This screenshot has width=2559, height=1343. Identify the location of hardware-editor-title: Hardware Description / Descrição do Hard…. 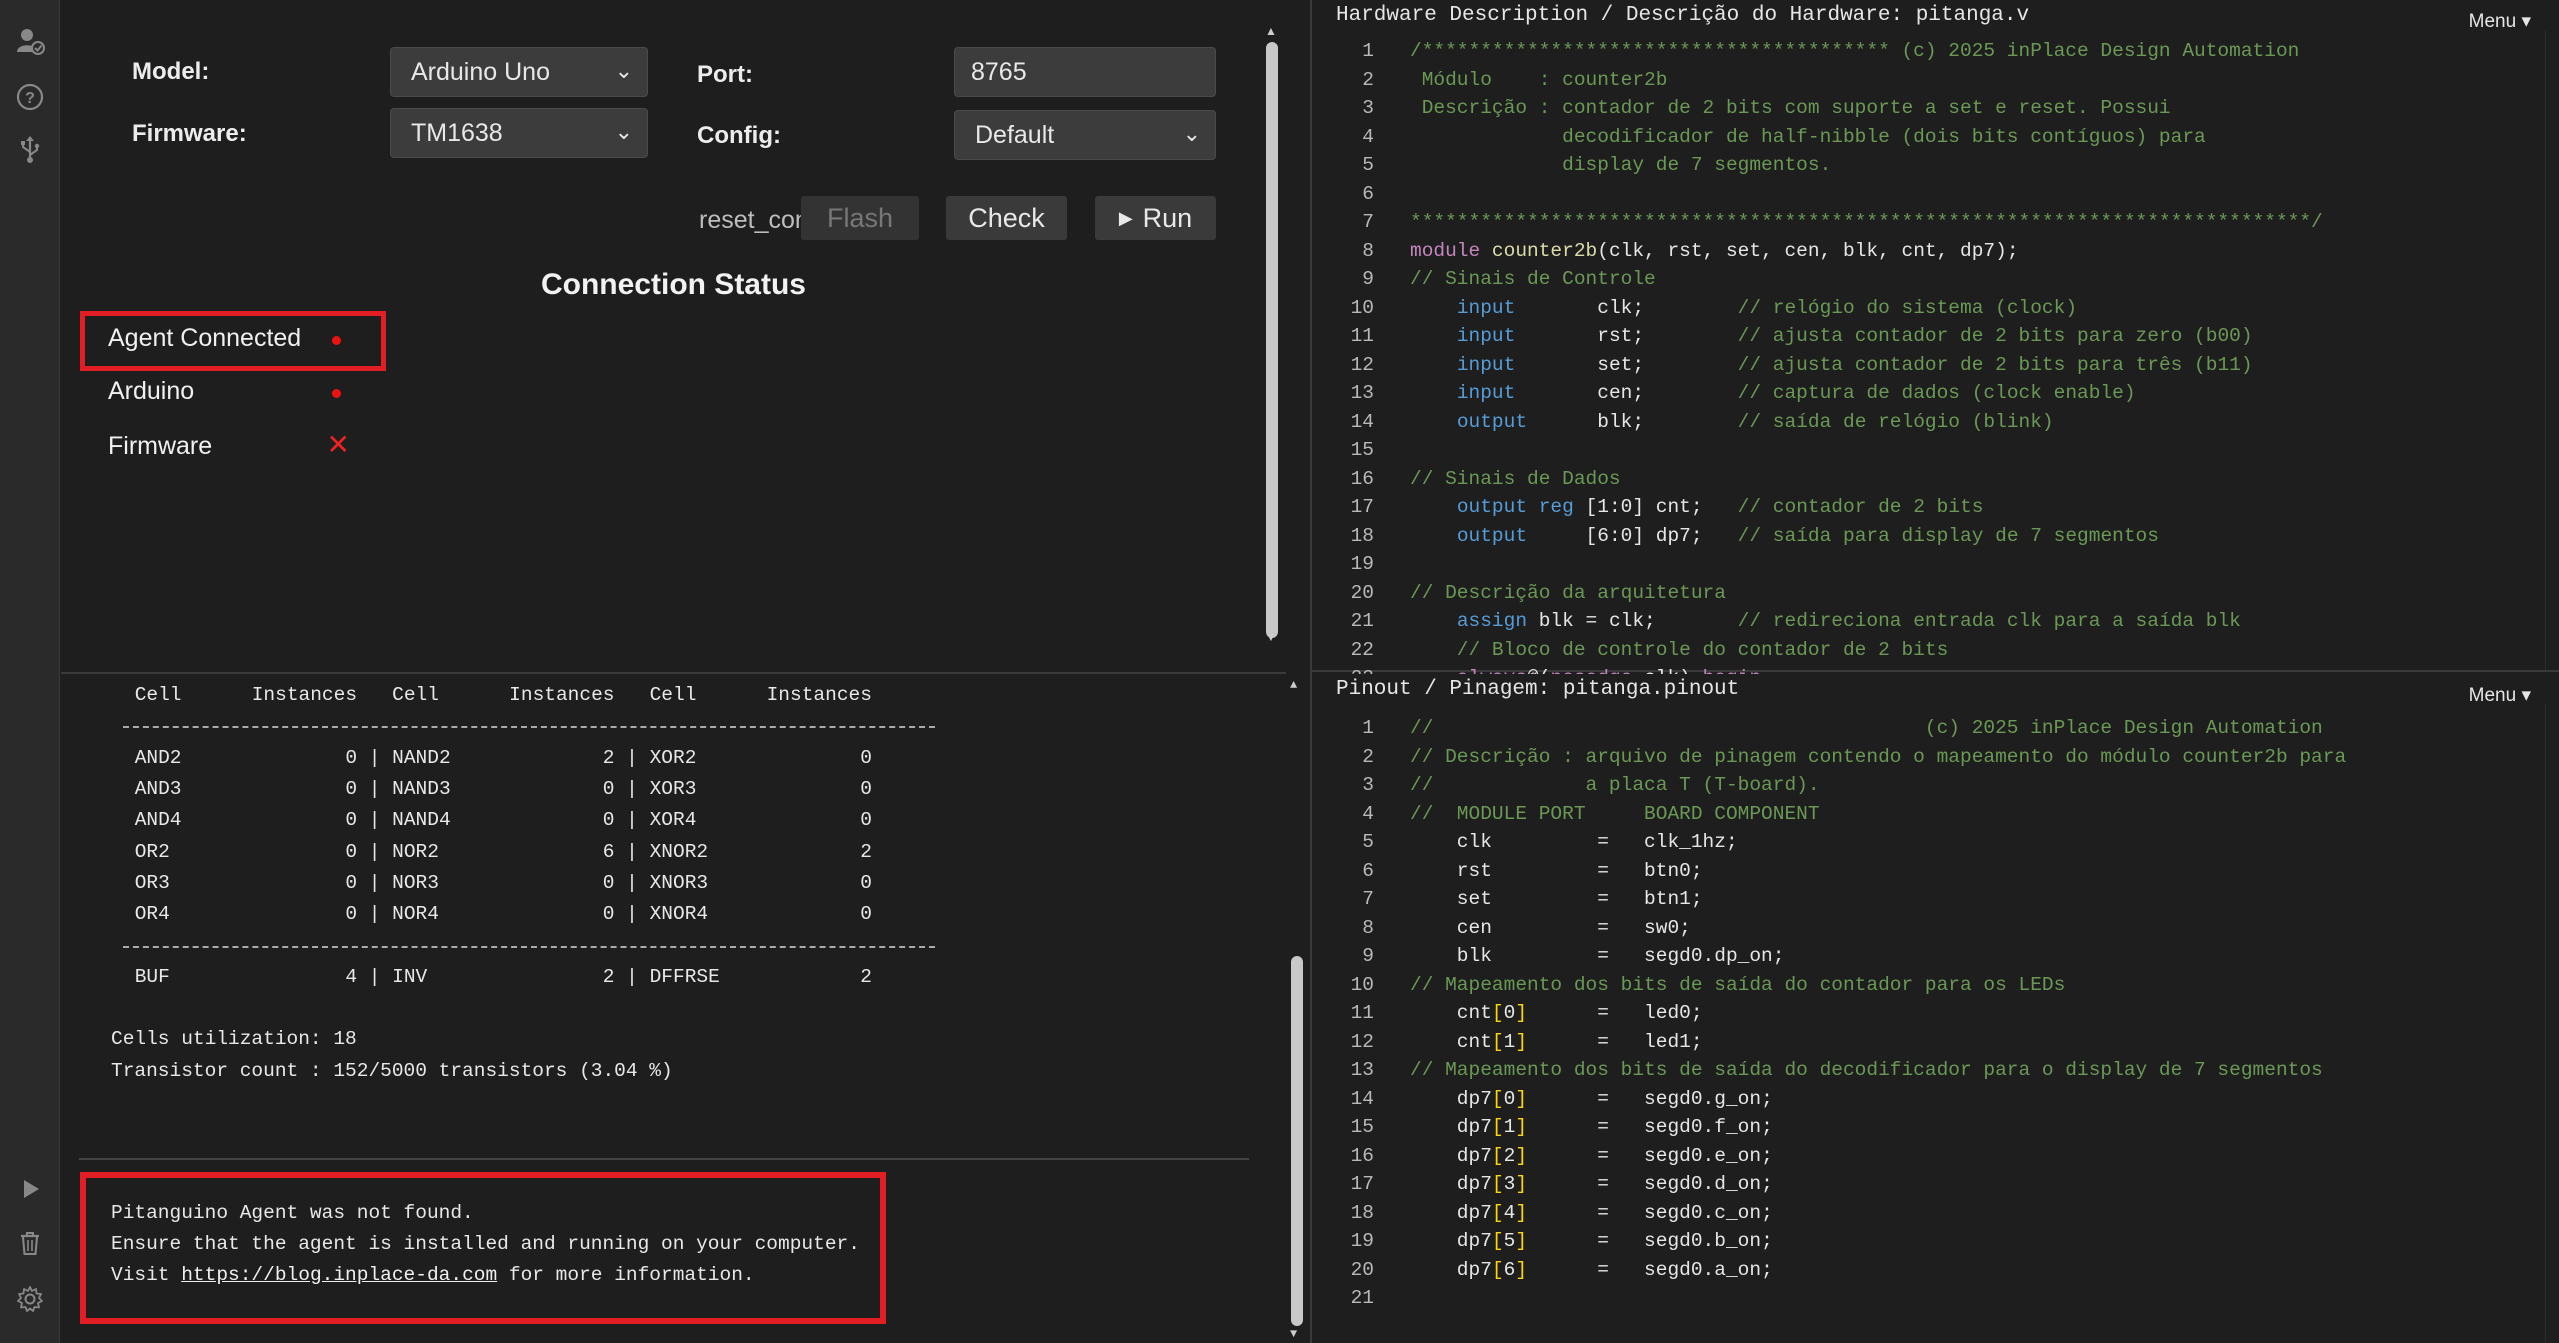
(1683, 15).